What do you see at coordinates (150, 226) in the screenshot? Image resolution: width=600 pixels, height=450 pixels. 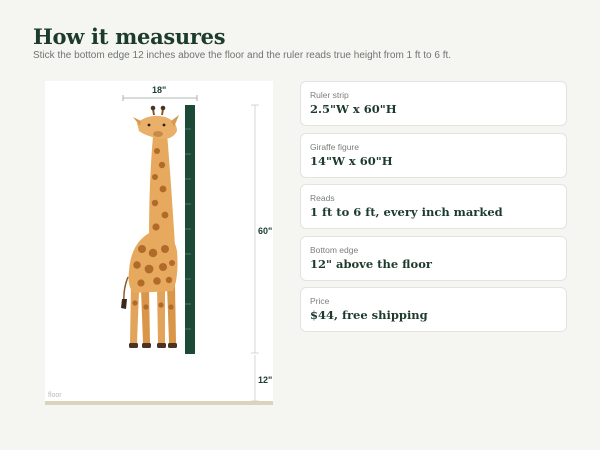 I see `giraffe-illustration` at bounding box center [150, 226].